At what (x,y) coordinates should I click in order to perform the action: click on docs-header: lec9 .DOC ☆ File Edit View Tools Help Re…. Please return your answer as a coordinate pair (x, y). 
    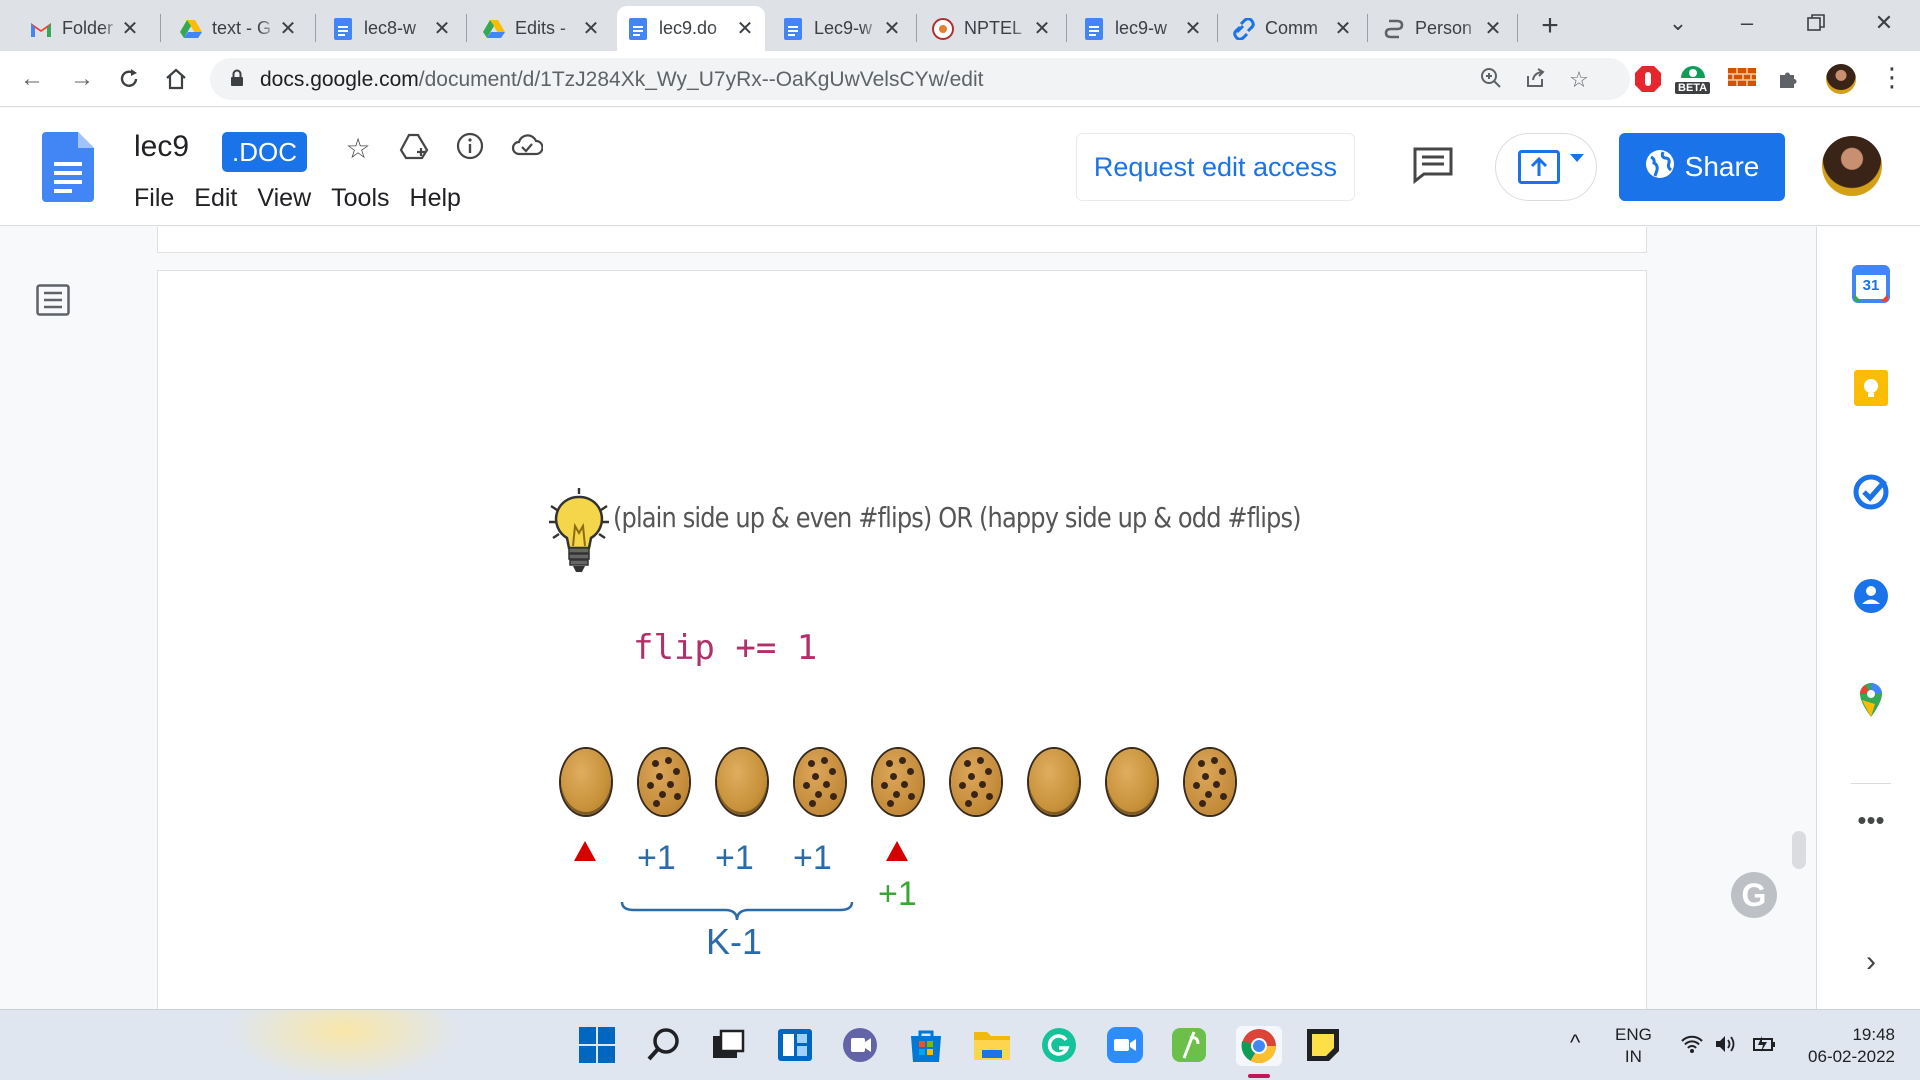
    Looking at the image, I should click on (960, 167).